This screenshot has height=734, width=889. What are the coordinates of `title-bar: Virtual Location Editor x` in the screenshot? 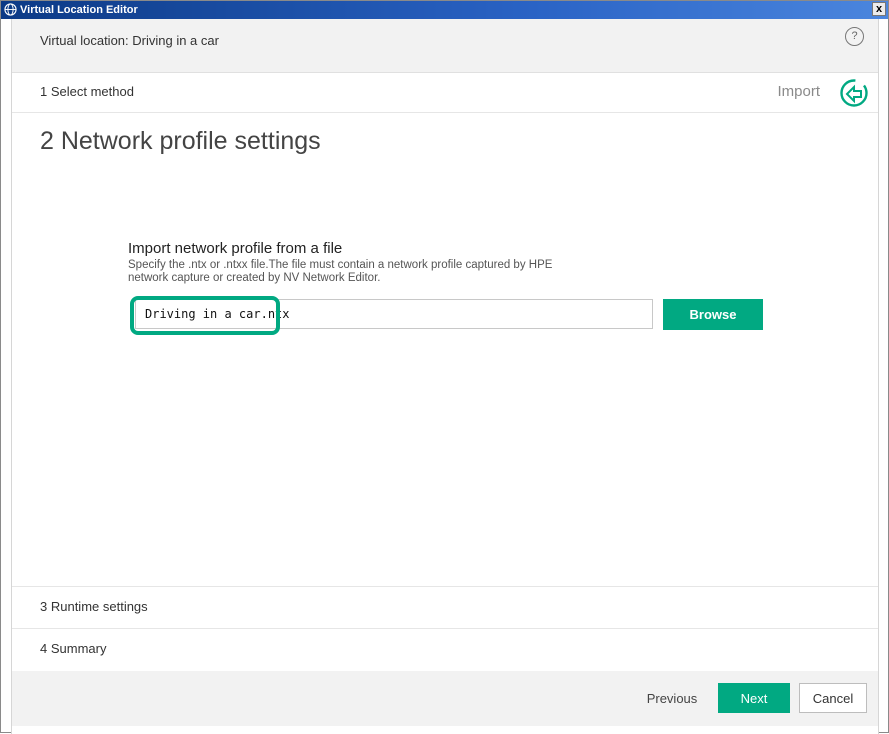 It's located at (444, 10).